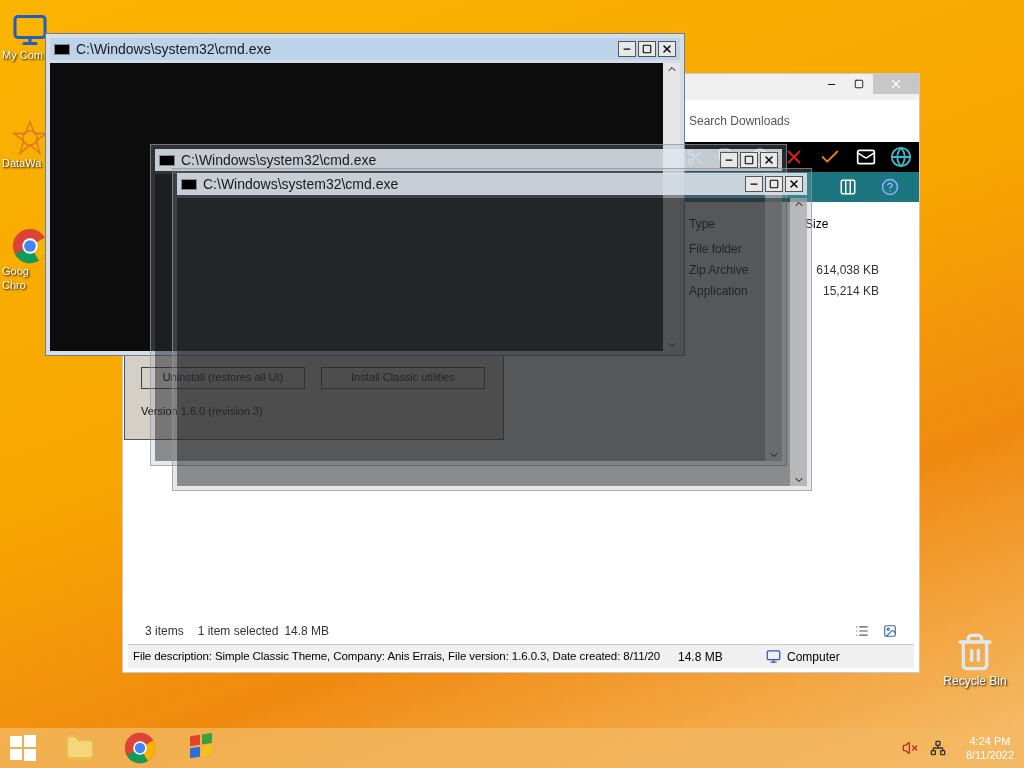 The height and width of the screenshot is (768, 1024). What do you see at coordinates (813, 657) in the screenshot?
I see `location-label: Computer` at bounding box center [813, 657].